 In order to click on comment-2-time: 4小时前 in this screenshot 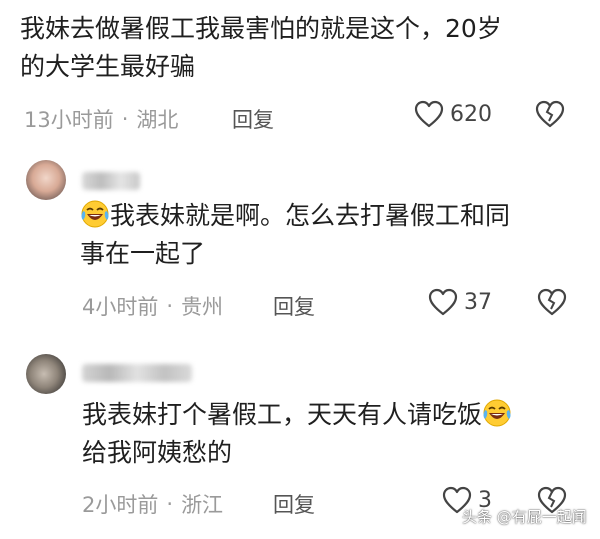, I will do `click(120, 307)`.